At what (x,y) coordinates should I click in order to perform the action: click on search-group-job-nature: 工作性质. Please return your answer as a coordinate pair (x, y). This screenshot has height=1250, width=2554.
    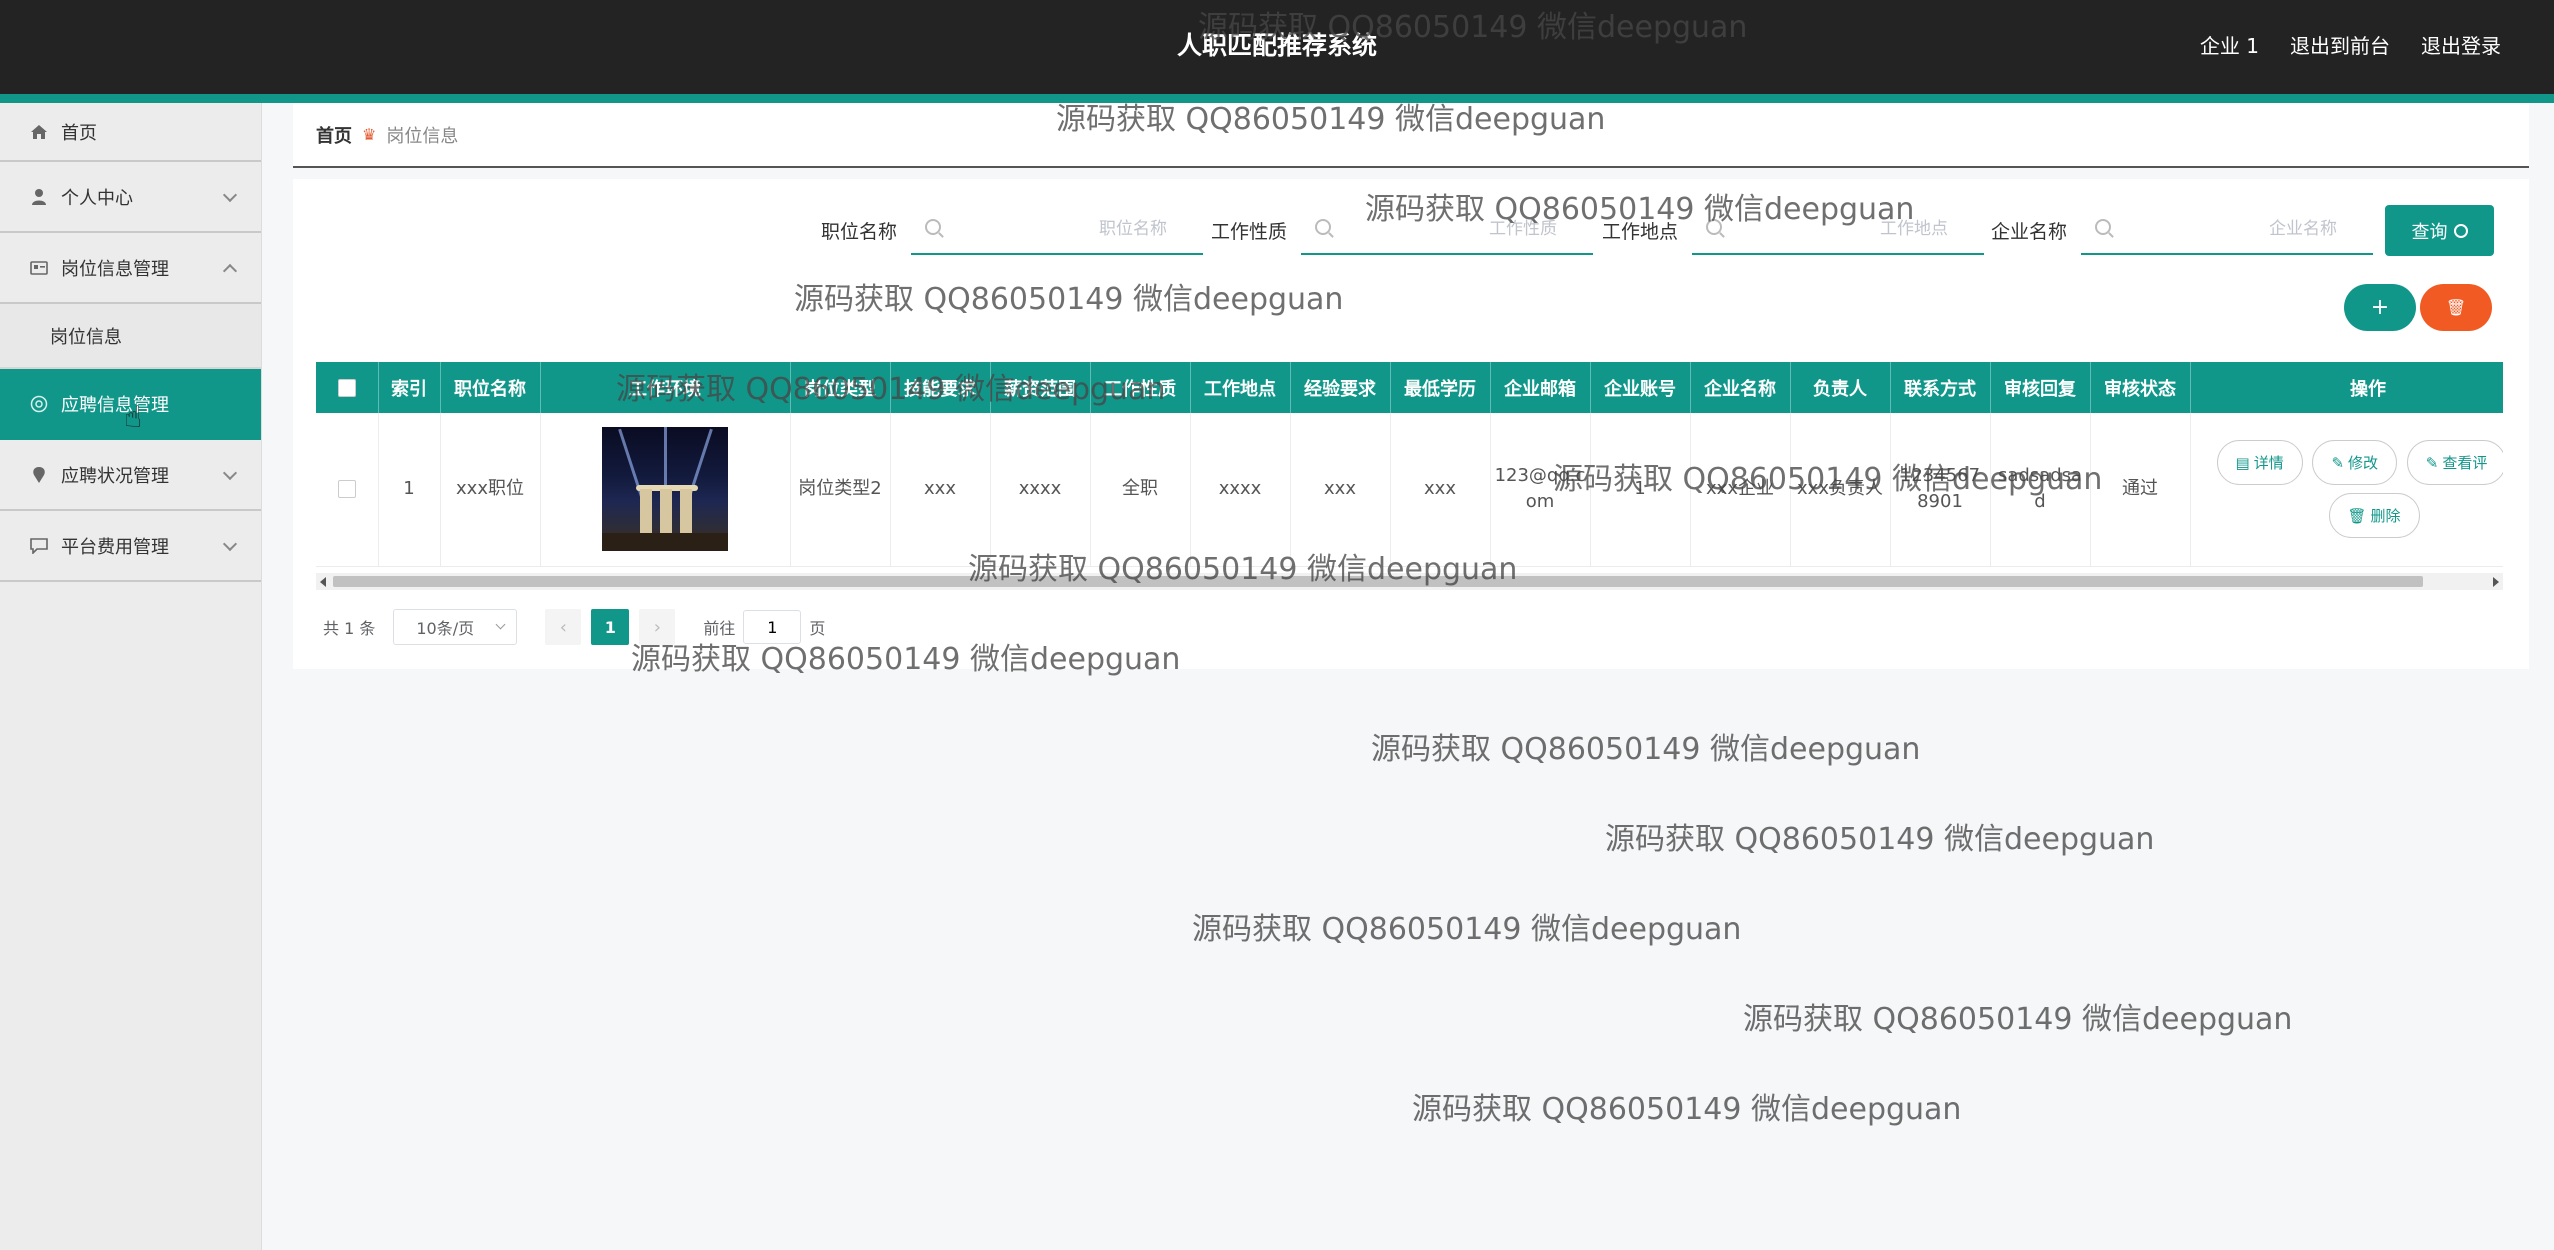
    Looking at the image, I should click on (1402, 230).